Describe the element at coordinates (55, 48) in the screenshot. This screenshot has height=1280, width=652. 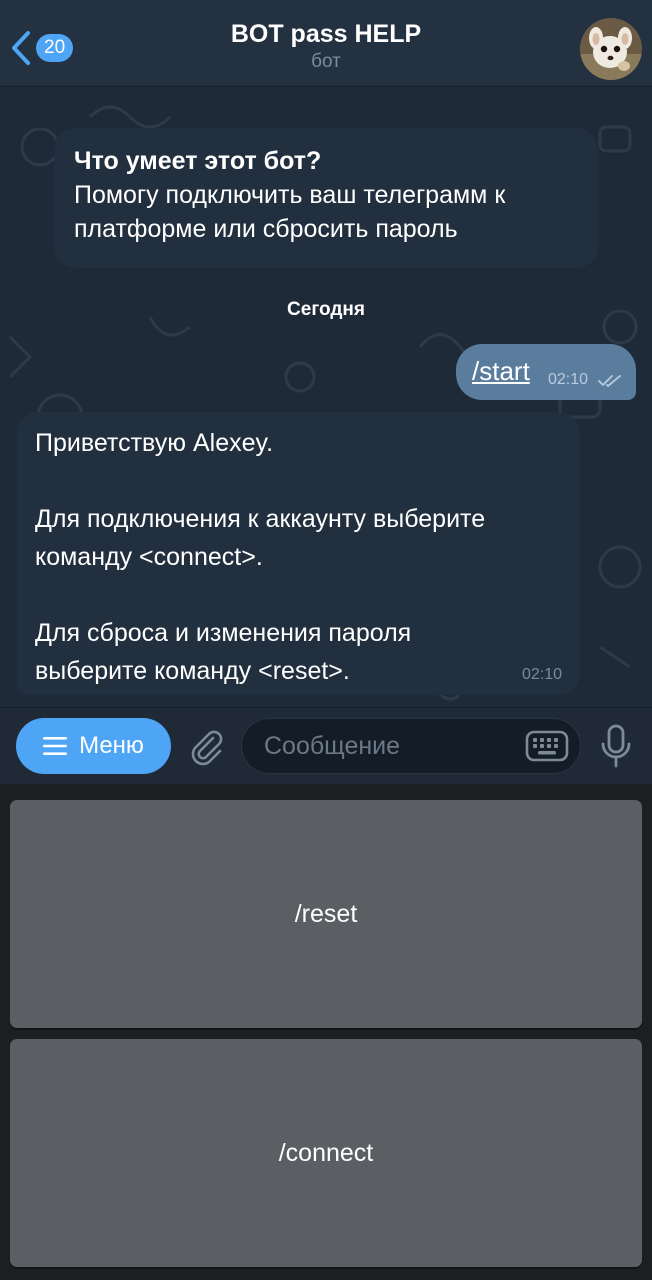
I see `unread-count-badge: 20` at that location.